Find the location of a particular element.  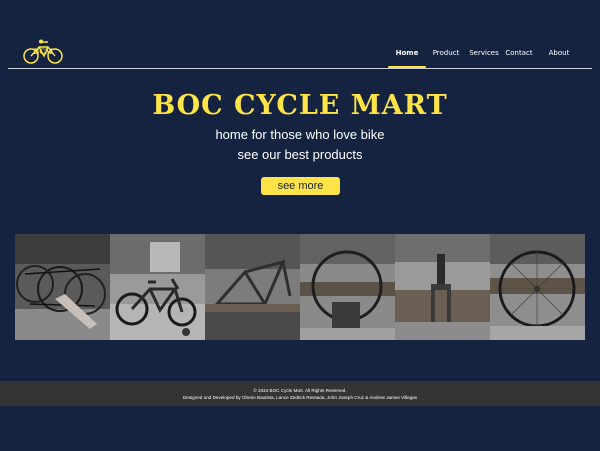

bicycle-rider-logo-icon: BCM is located at coordinates (43, 52).